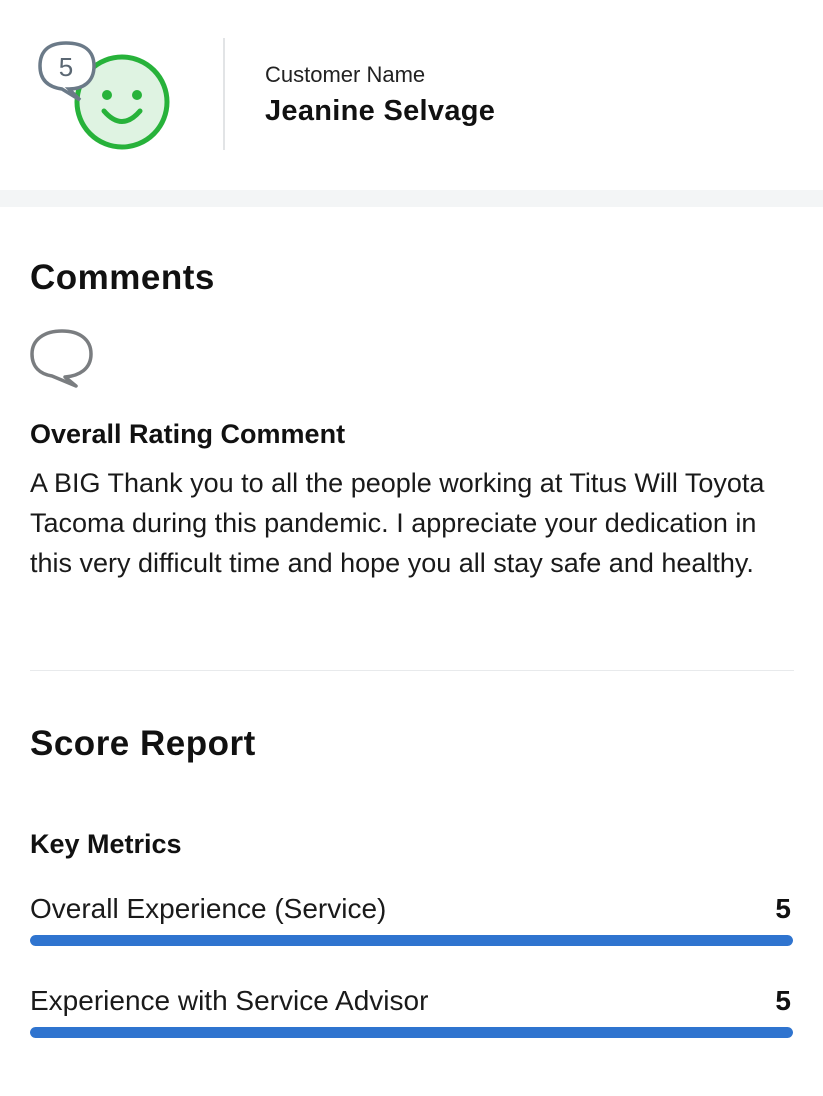 Image resolution: width=823 pixels, height=1096 pixels. I want to click on section-divider, so click(412, 670).